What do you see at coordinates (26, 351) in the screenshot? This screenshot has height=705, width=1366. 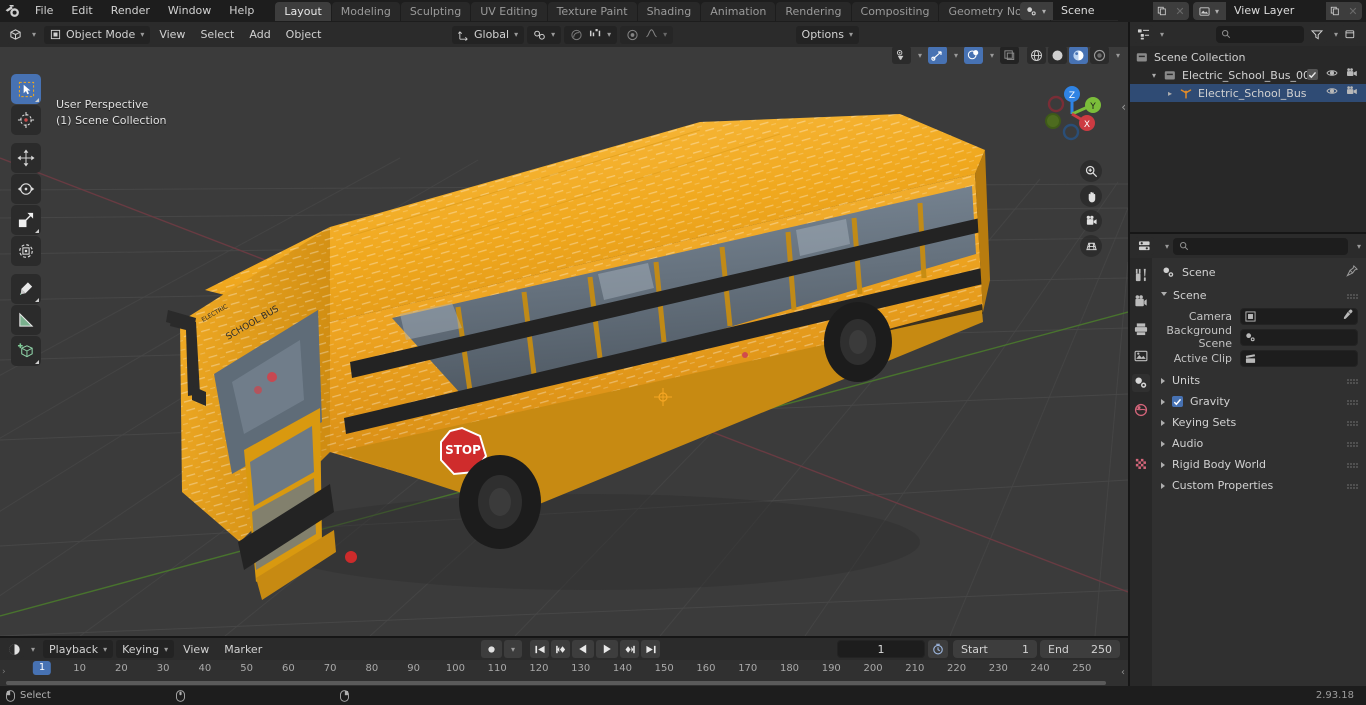 I see `add-cube-tool` at bounding box center [26, 351].